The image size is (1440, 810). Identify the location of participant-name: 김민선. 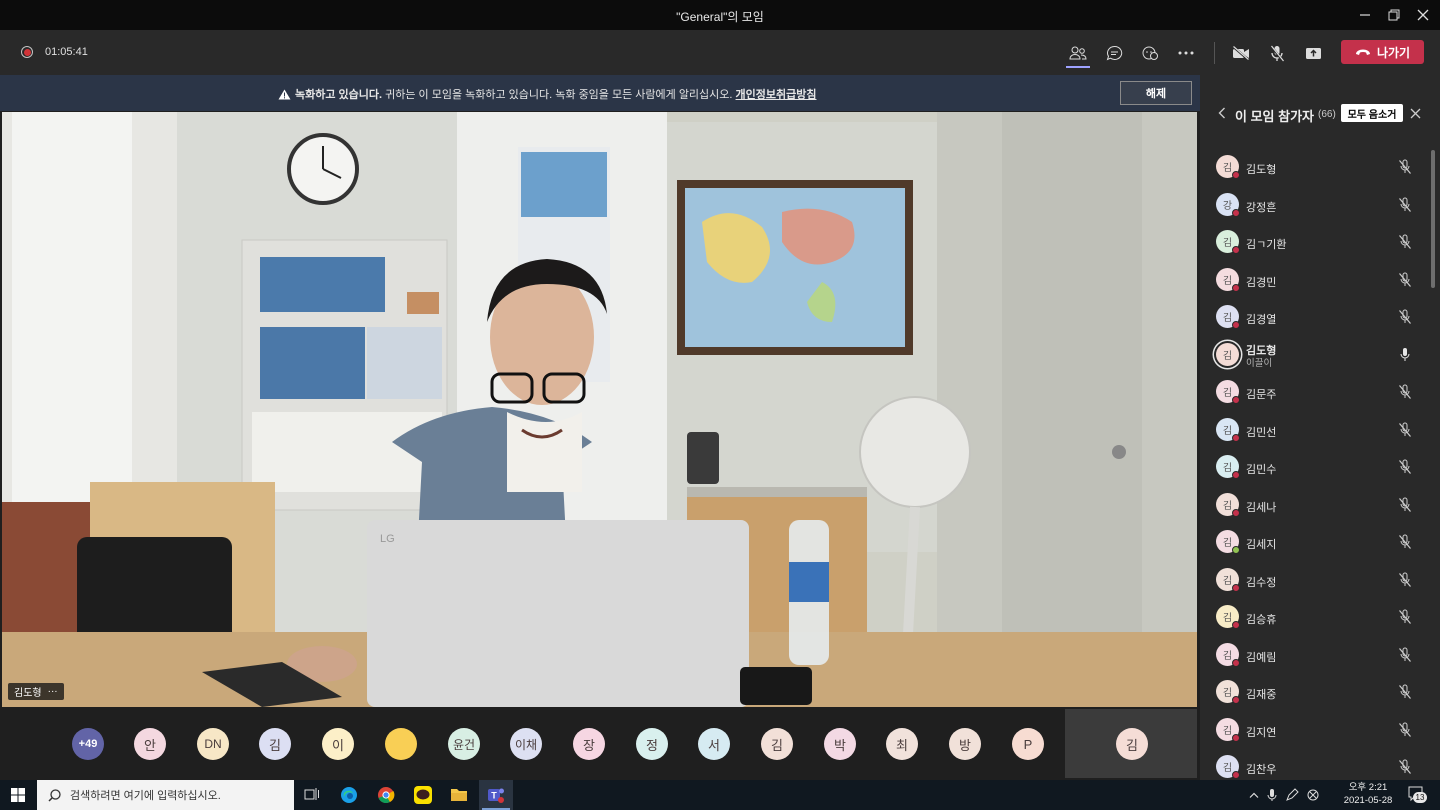
(1261, 433).